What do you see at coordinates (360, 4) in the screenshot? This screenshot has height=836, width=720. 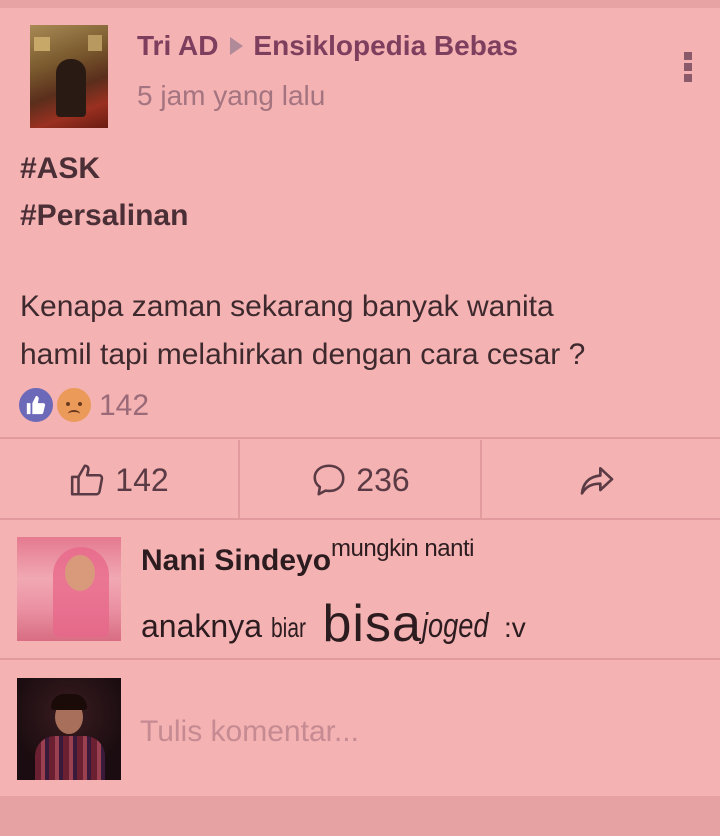 I see `top-divider` at bounding box center [360, 4].